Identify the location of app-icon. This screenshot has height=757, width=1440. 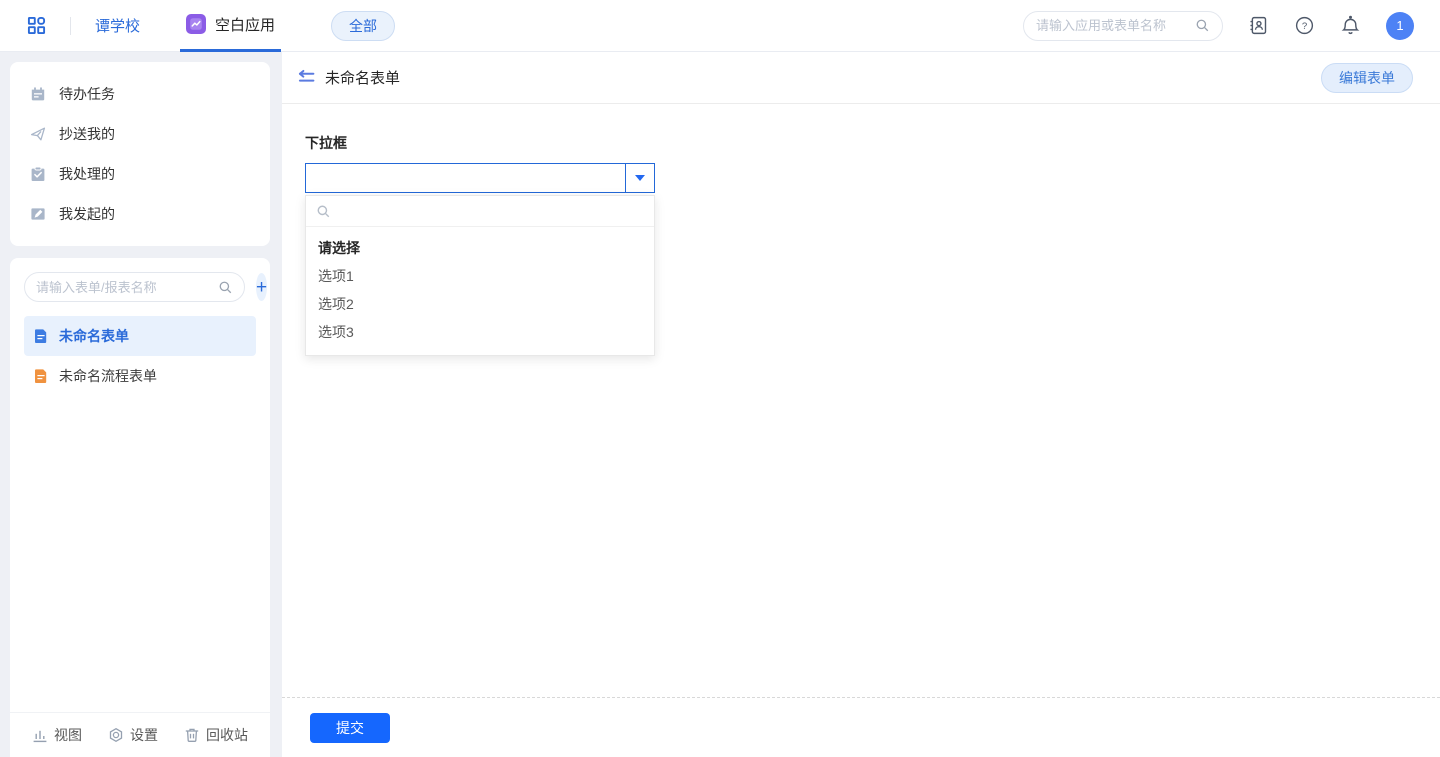
(196, 24).